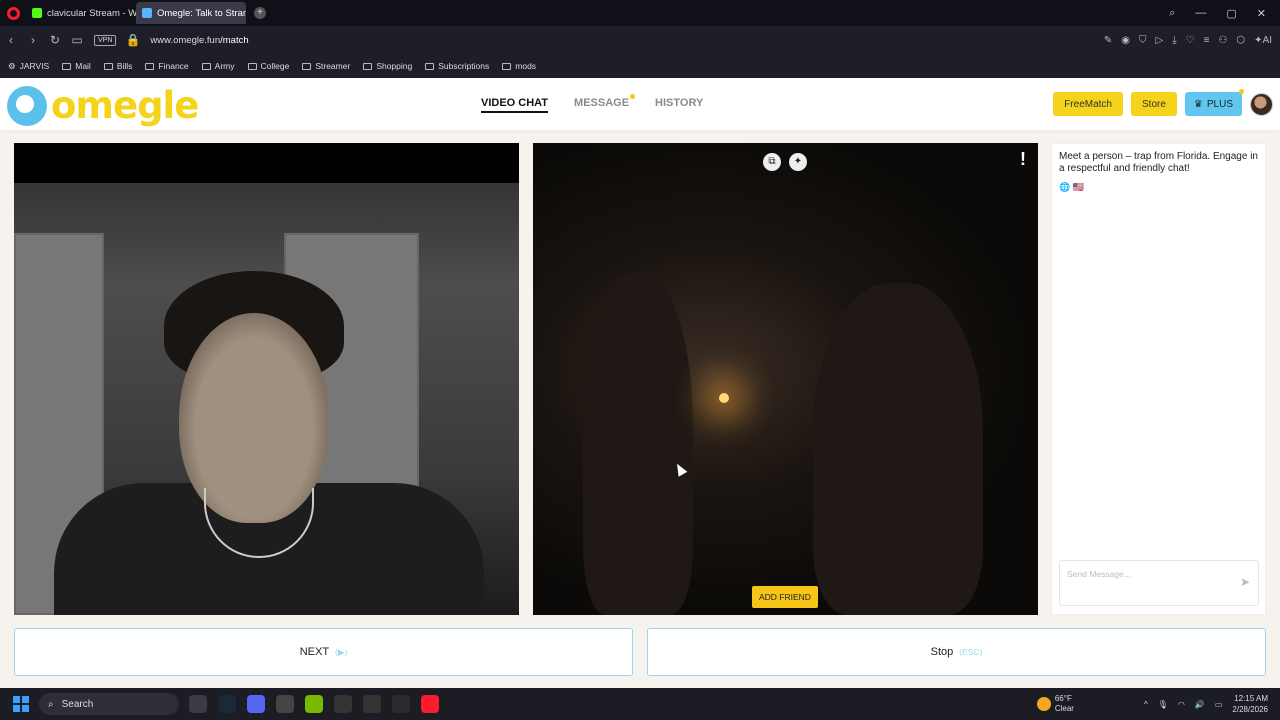  What do you see at coordinates (133, 40) in the screenshot?
I see `lock-icon: 🔒` at bounding box center [133, 40].